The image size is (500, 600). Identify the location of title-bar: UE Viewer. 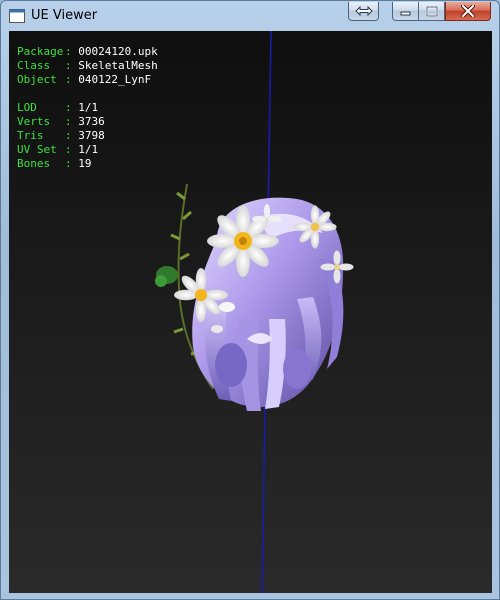
(250, 16).